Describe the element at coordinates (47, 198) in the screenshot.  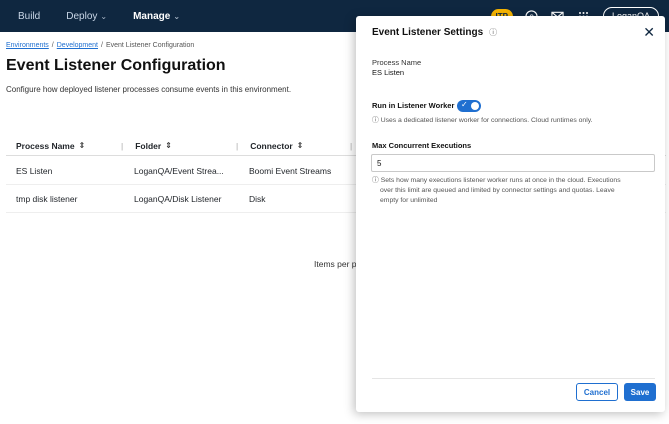
I see `cell-process-name: tmp disk listener` at that location.